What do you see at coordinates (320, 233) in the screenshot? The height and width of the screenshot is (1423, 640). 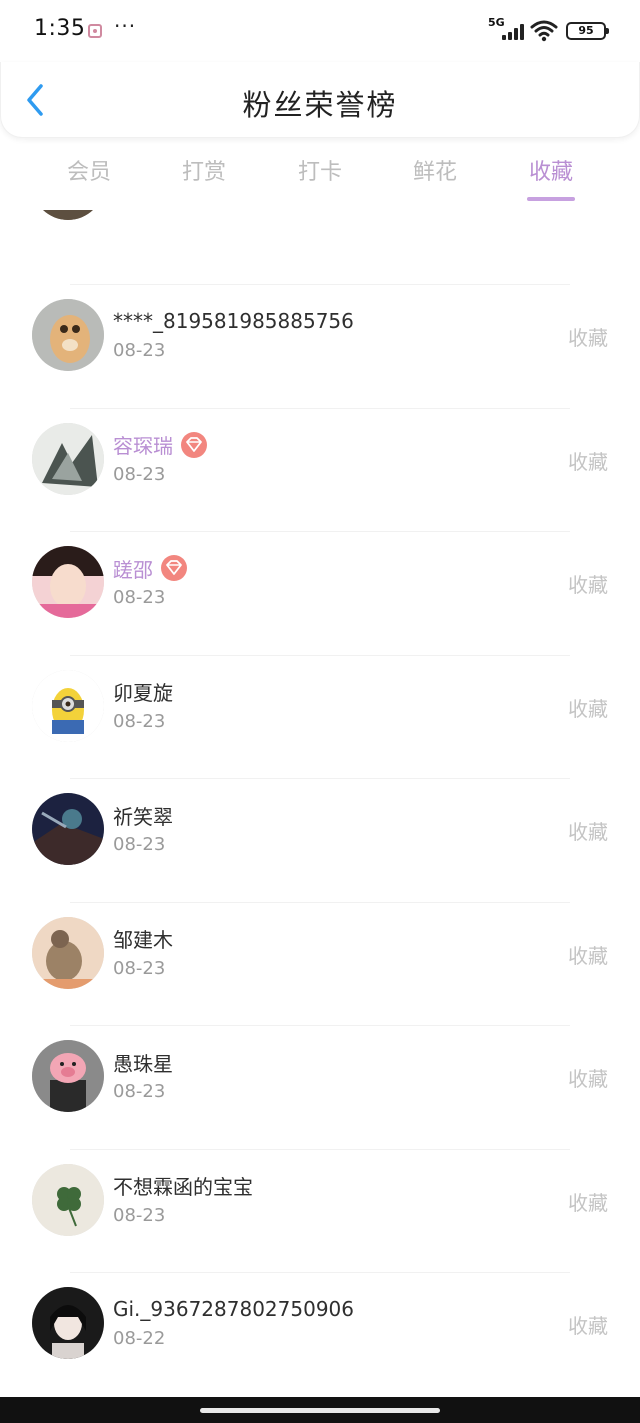 I see `list-item: 08-23` at bounding box center [320, 233].